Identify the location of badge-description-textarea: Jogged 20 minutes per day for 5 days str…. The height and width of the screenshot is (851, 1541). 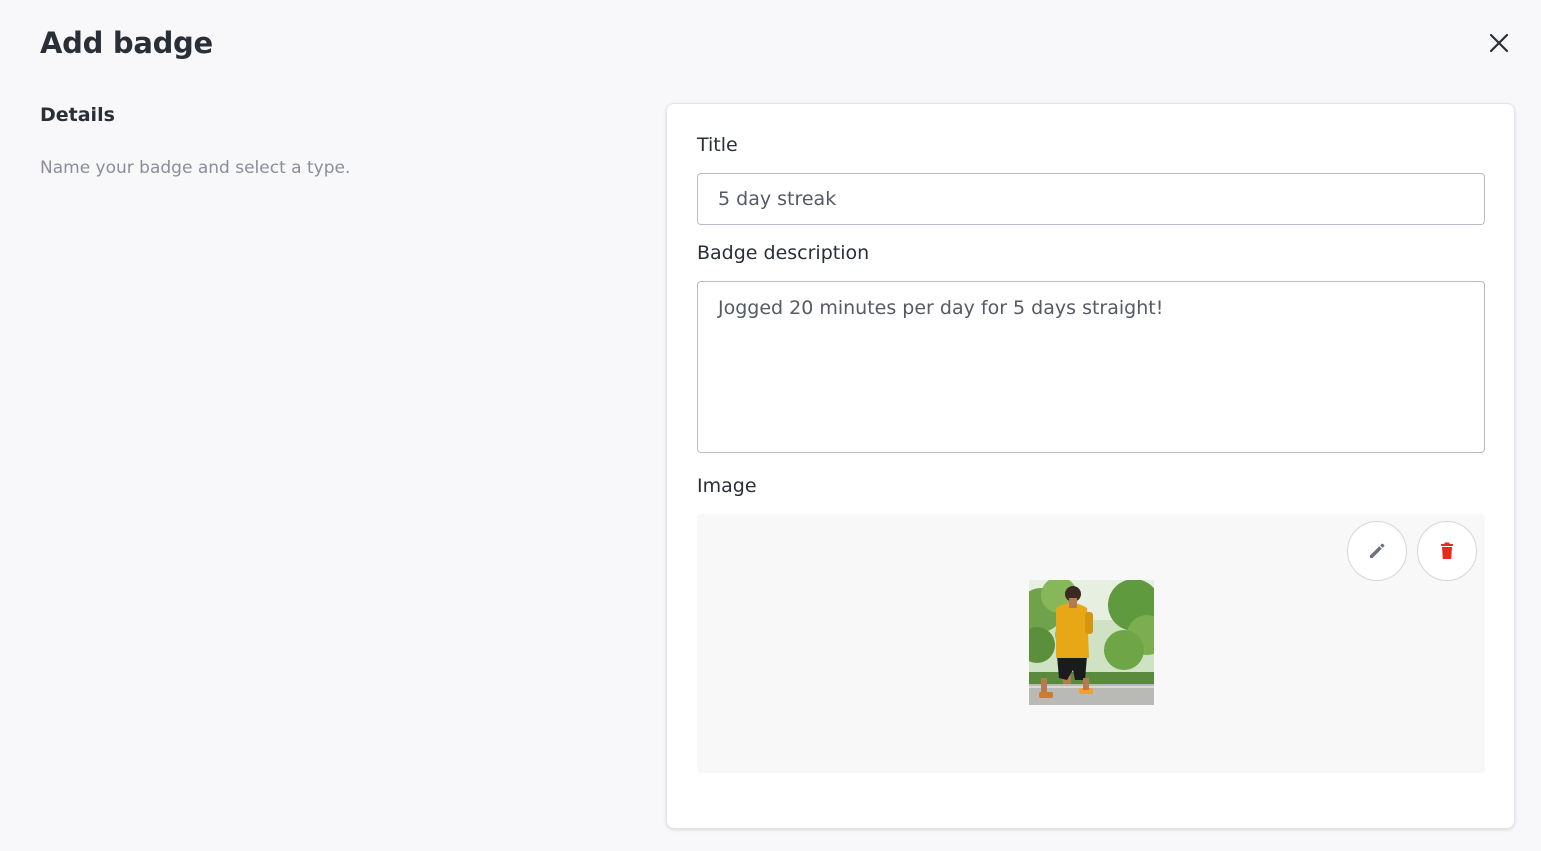
(1091, 367).